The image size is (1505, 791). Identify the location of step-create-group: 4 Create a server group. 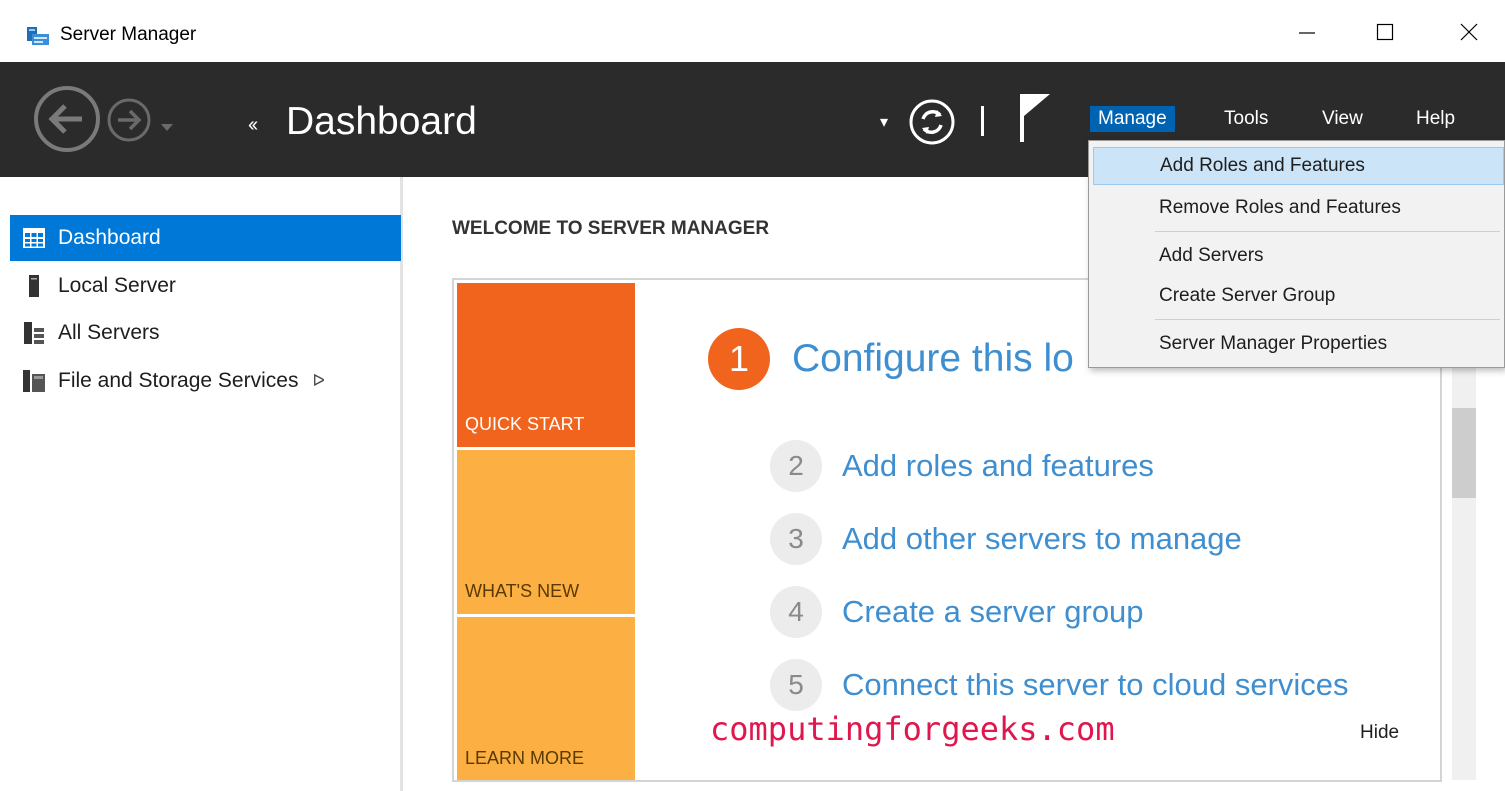
(957, 612).